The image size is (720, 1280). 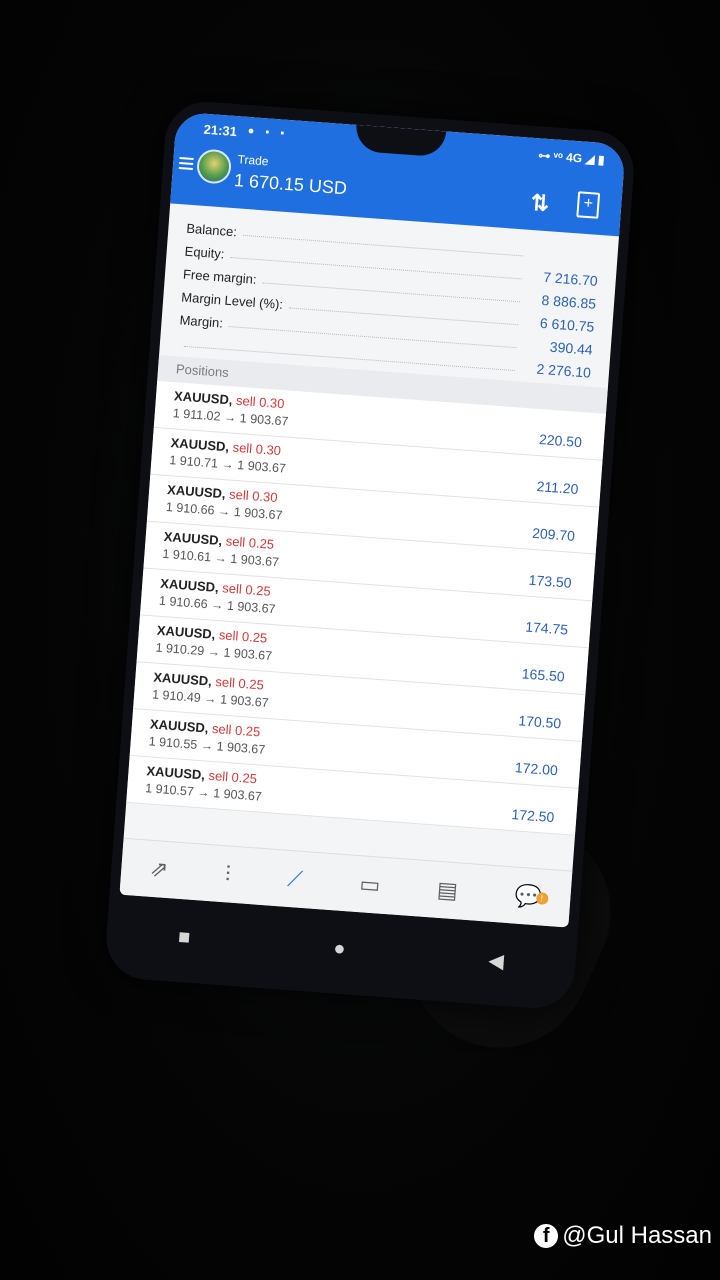 What do you see at coordinates (496, 960) in the screenshot?
I see `back-button: ◀` at bounding box center [496, 960].